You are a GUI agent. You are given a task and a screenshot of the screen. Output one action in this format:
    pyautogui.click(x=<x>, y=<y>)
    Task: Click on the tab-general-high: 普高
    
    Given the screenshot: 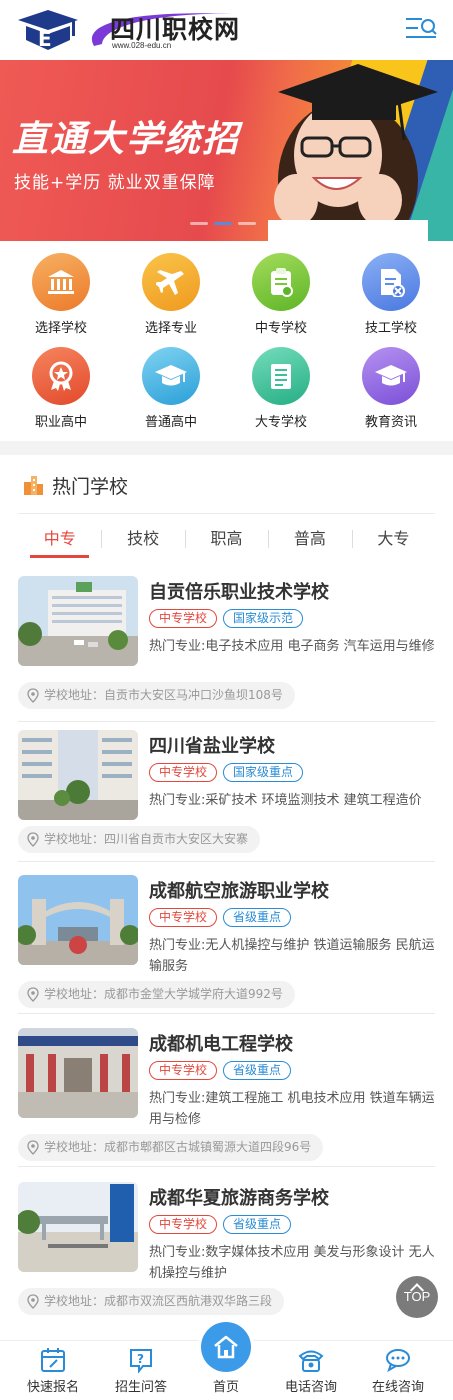 What is the action you would take?
    pyautogui.click(x=309, y=540)
    